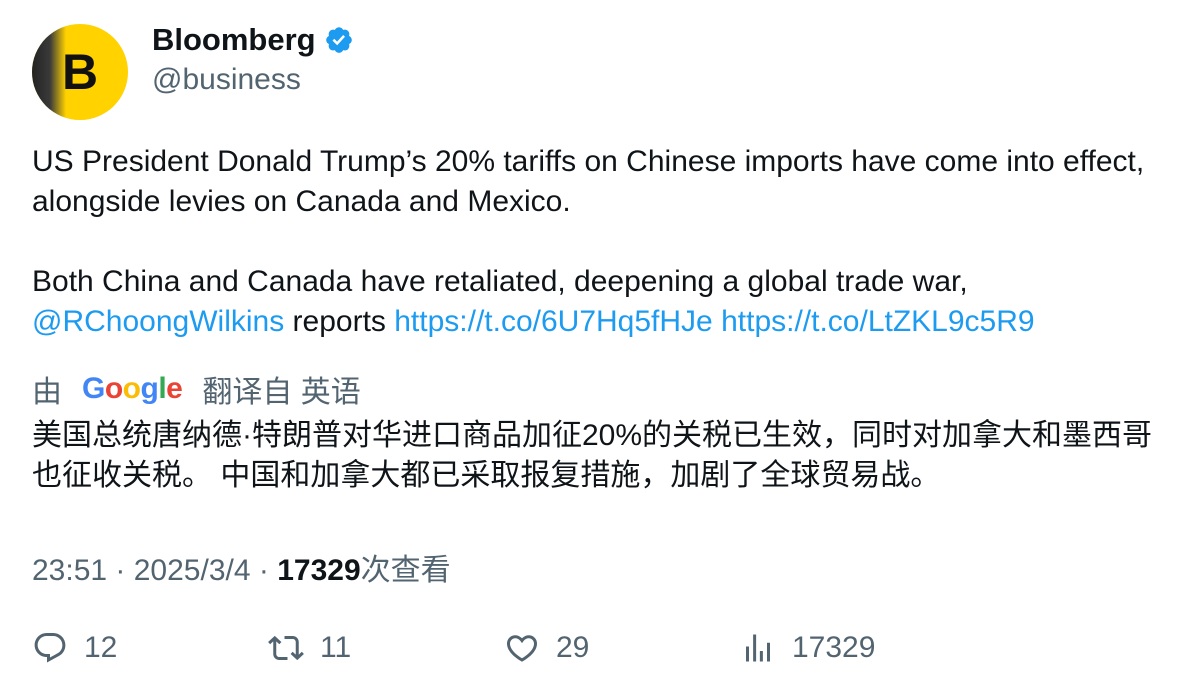 The height and width of the screenshot is (698, 1196). I want to click on verified-badge-icon, so click(339, 40).